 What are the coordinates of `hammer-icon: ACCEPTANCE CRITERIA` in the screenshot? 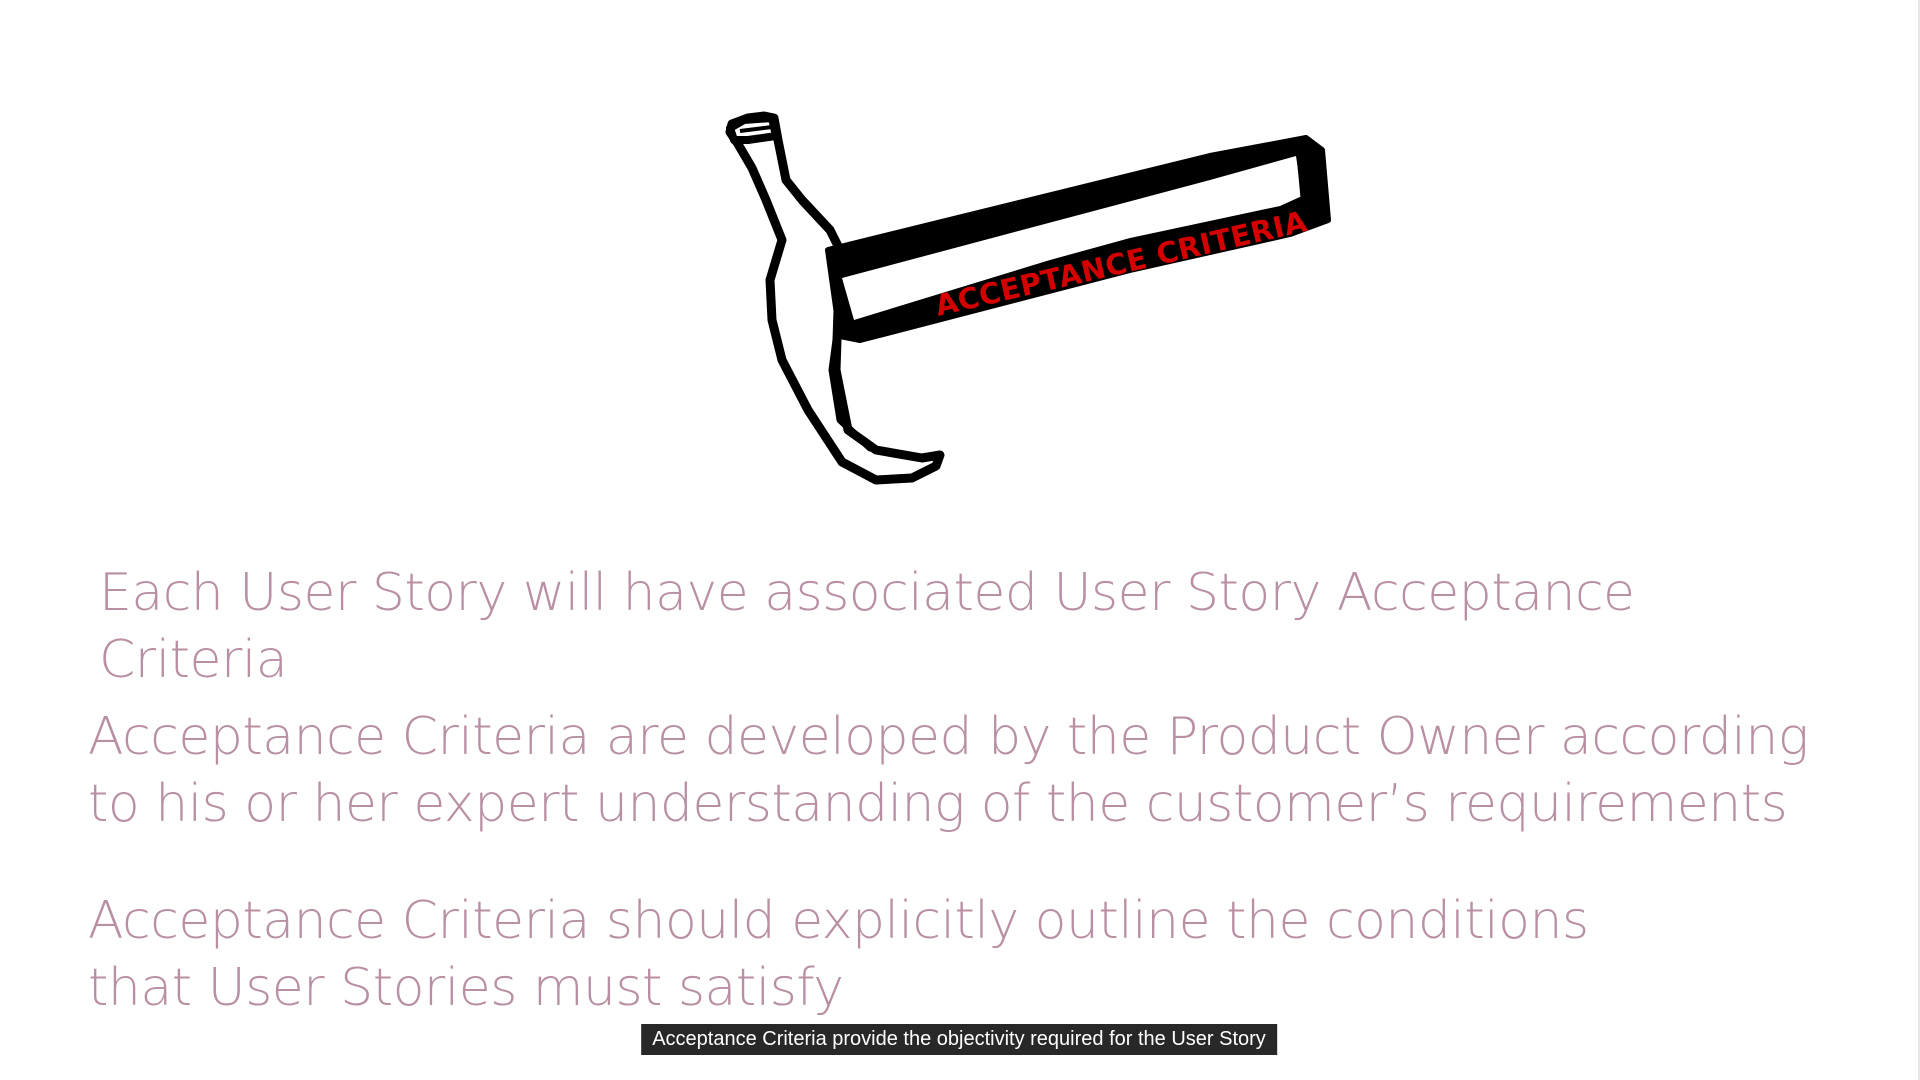 It's located at (1028, 298).